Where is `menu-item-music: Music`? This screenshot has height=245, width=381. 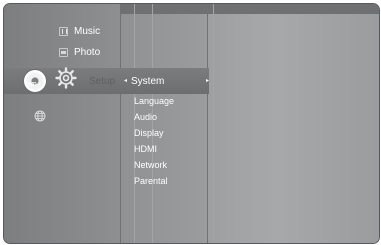
menu-item-music: Music is located at coordinates (79, 31).